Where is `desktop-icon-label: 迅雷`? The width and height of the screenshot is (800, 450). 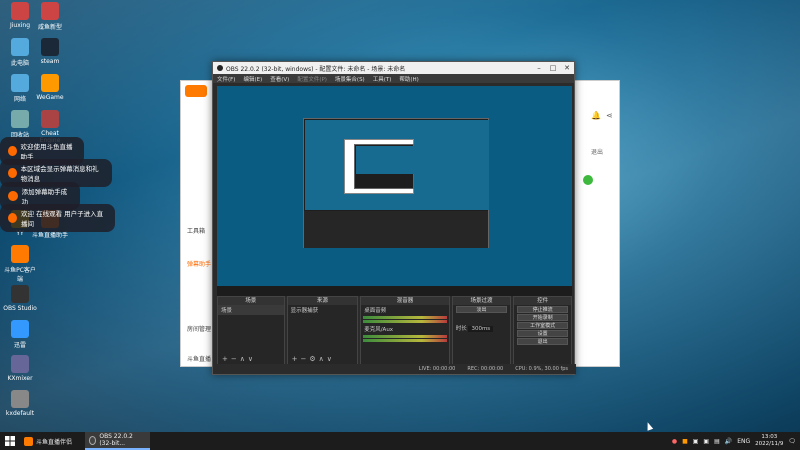
desktop-icon-label: 迅雷 is located at coordinates (19, 345).